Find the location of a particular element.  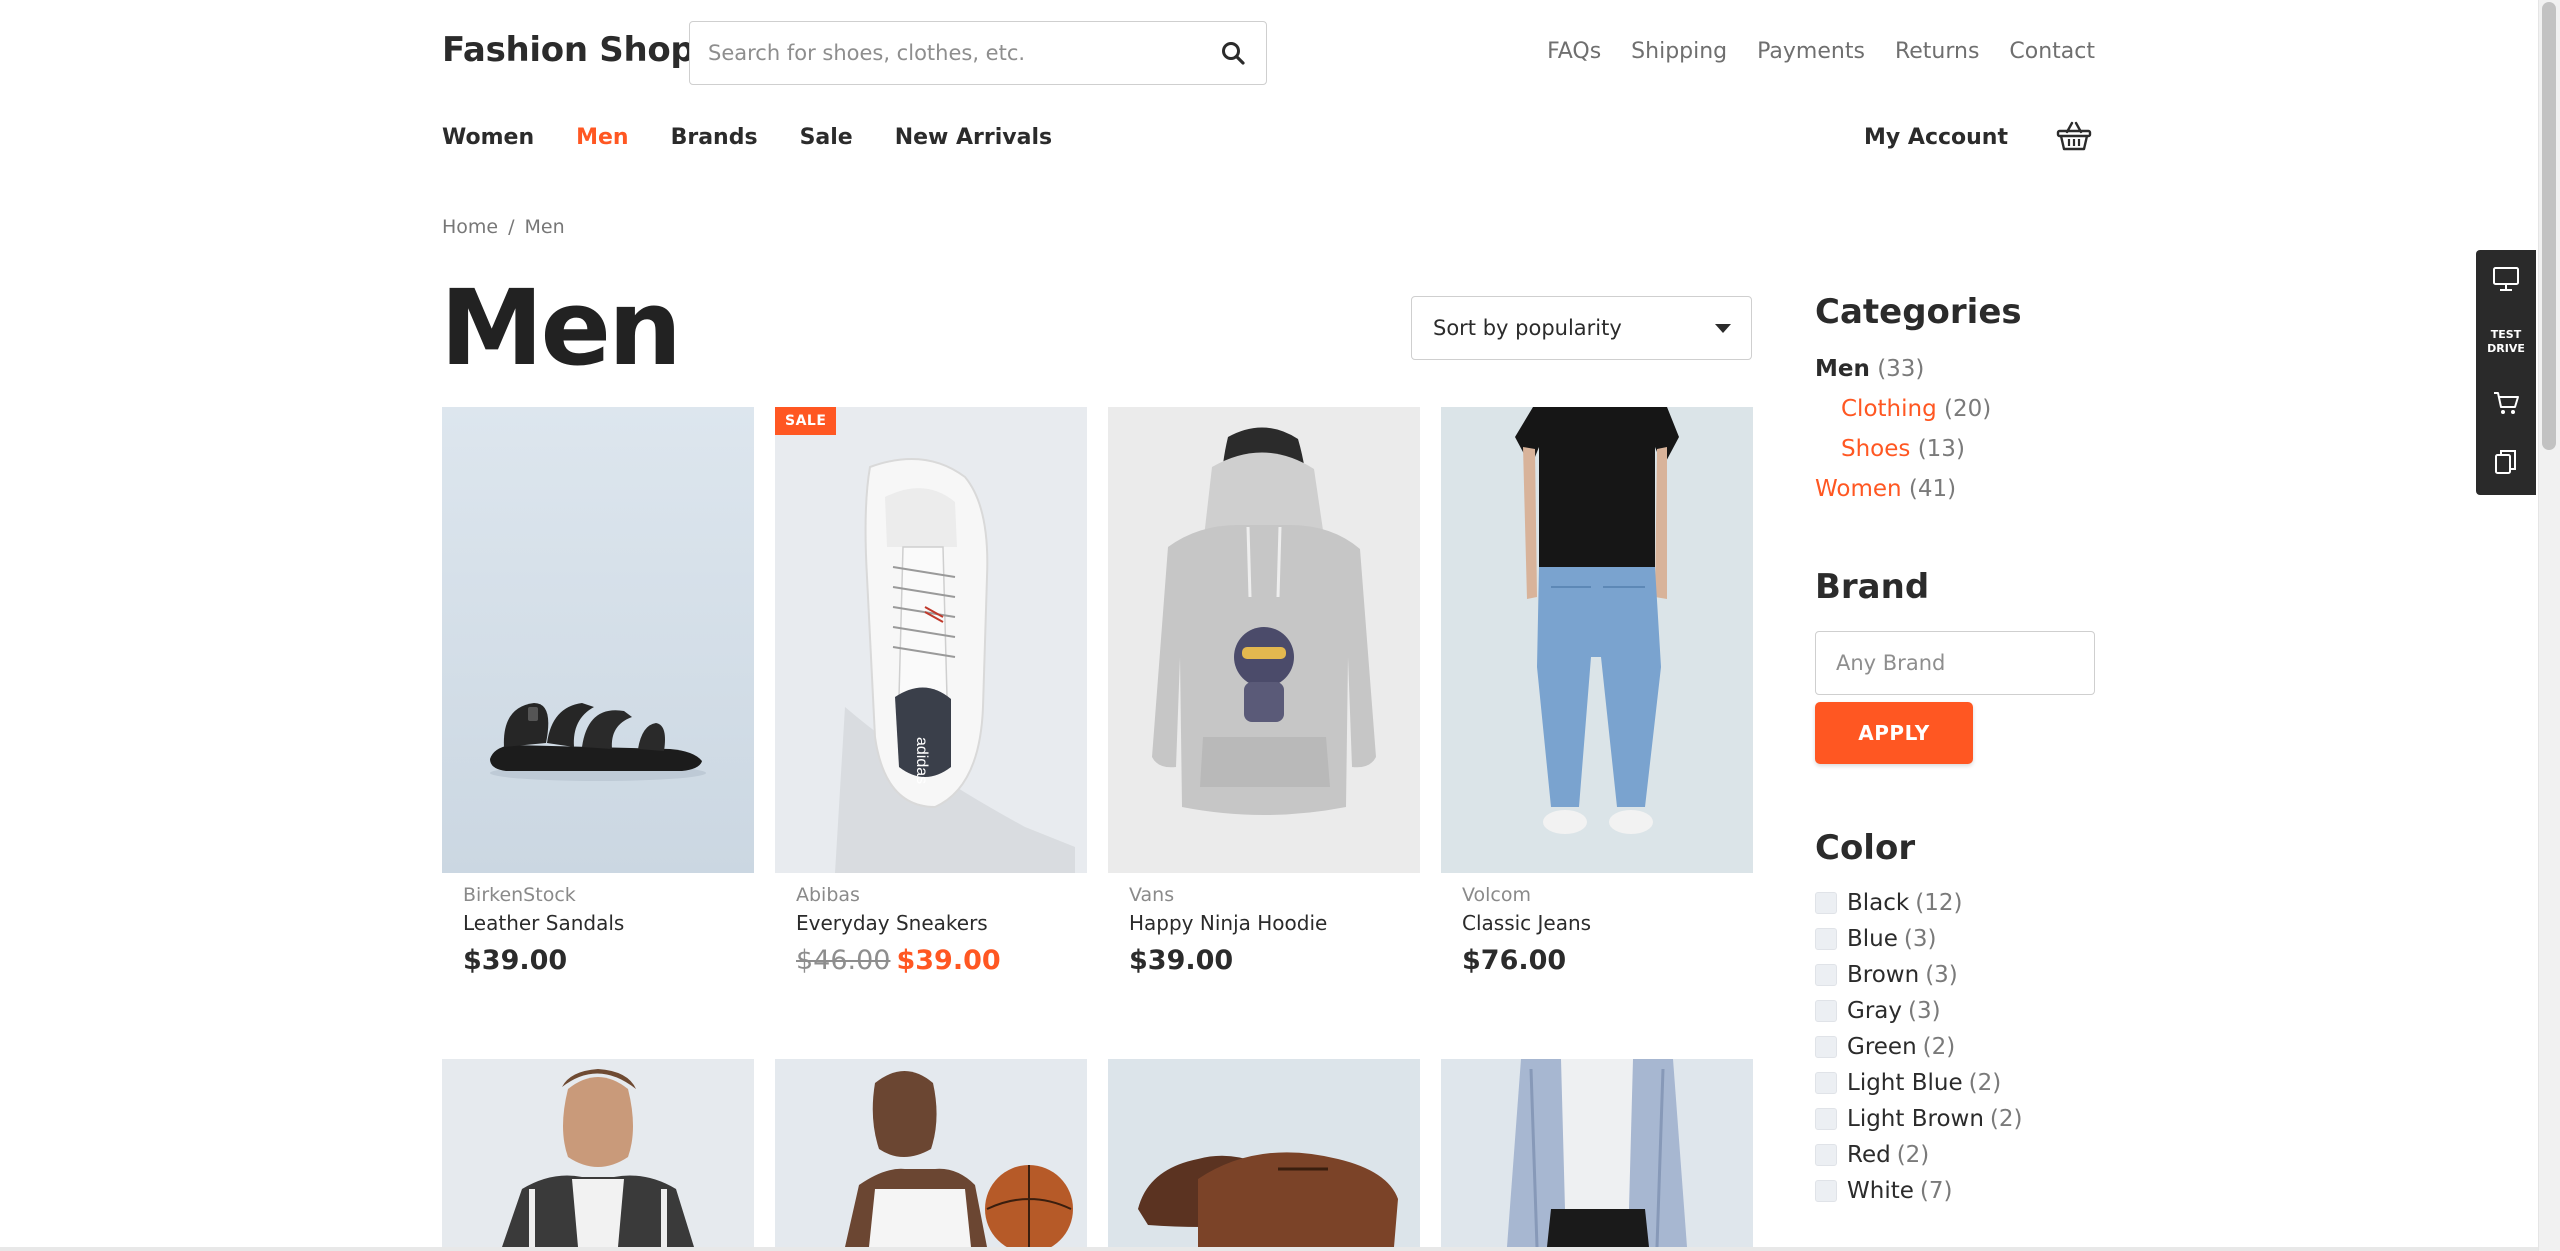

breadcrumb-current: Men is located at coordinates (544, 227).